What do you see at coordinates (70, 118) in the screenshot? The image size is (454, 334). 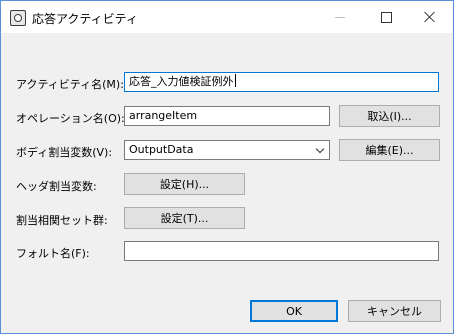 I see `operation-name-label: オペレーション名(O):` at bounding box center [70, 118].